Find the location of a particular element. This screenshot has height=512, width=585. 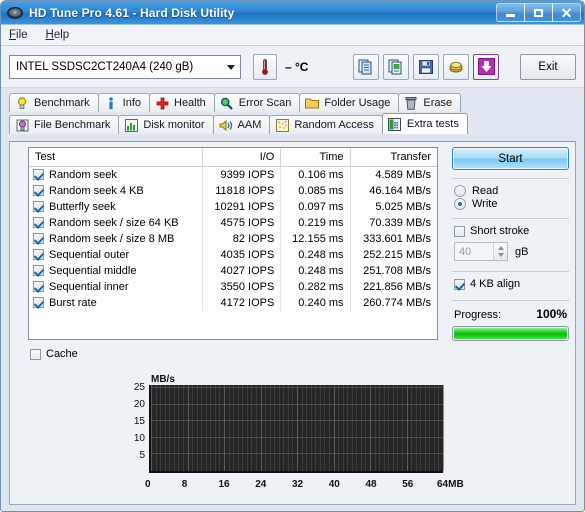

magnifier-icon is located at coordinates (227, 103).